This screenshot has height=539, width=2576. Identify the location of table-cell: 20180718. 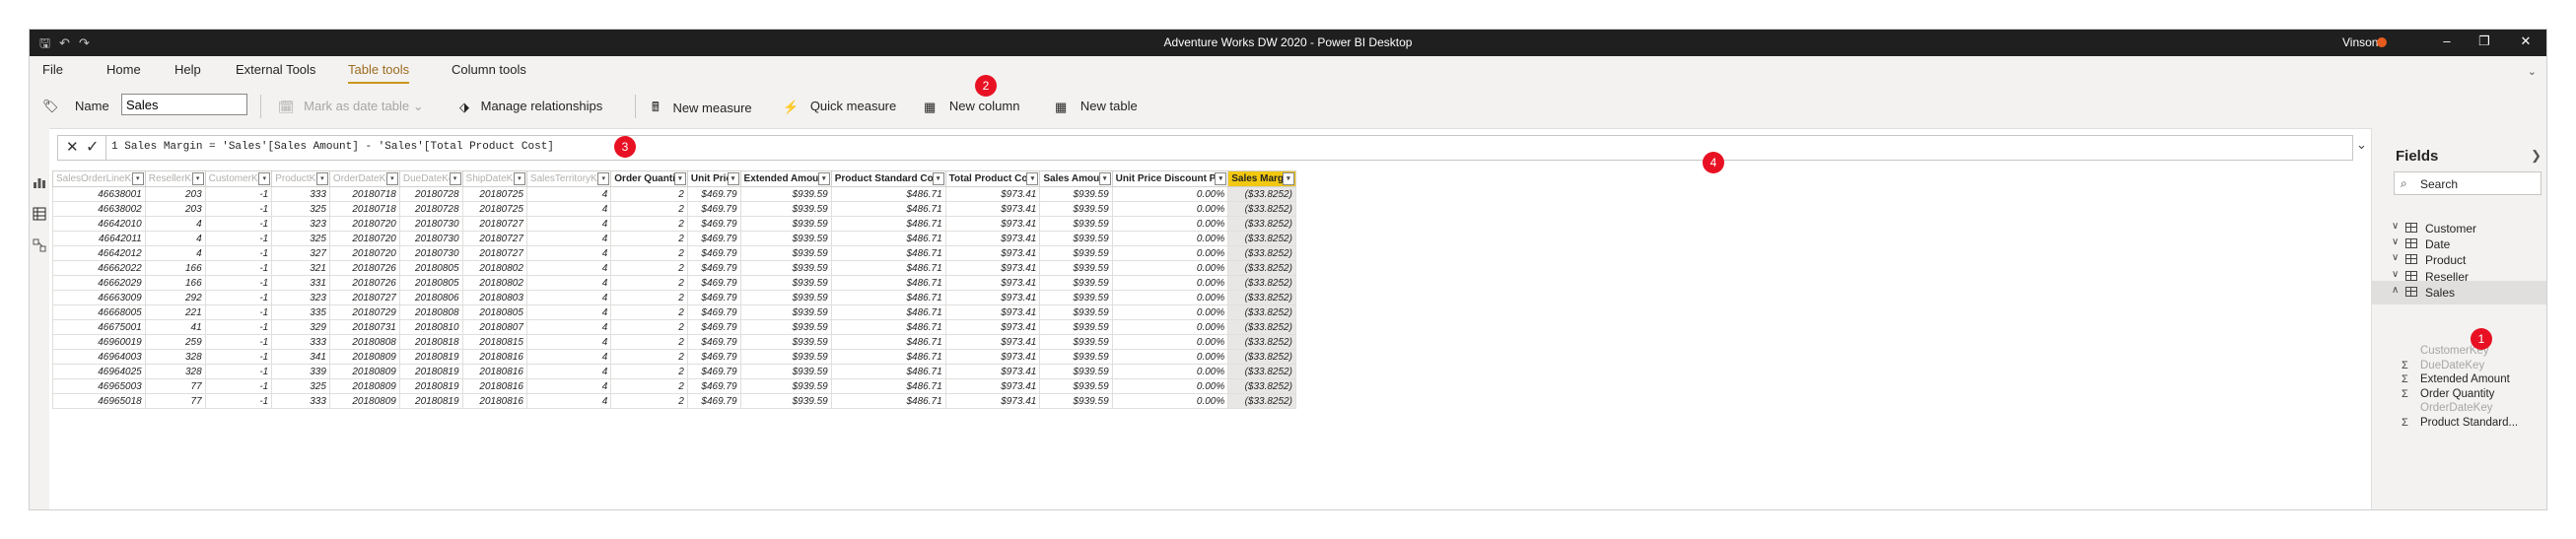
(364, 209).